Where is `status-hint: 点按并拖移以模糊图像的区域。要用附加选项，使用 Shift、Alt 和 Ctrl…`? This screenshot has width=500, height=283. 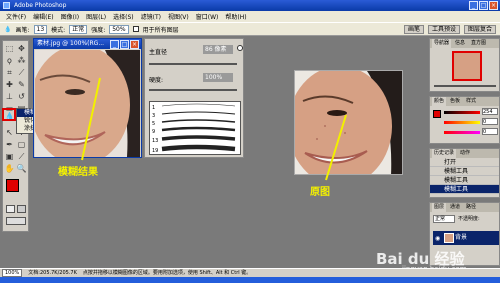
status-hint: 点按并拖移以模糊图像的区域。要用附加选项，使用 Shift、Alt 和 Ctrl… is located at coordinates (167, 273).